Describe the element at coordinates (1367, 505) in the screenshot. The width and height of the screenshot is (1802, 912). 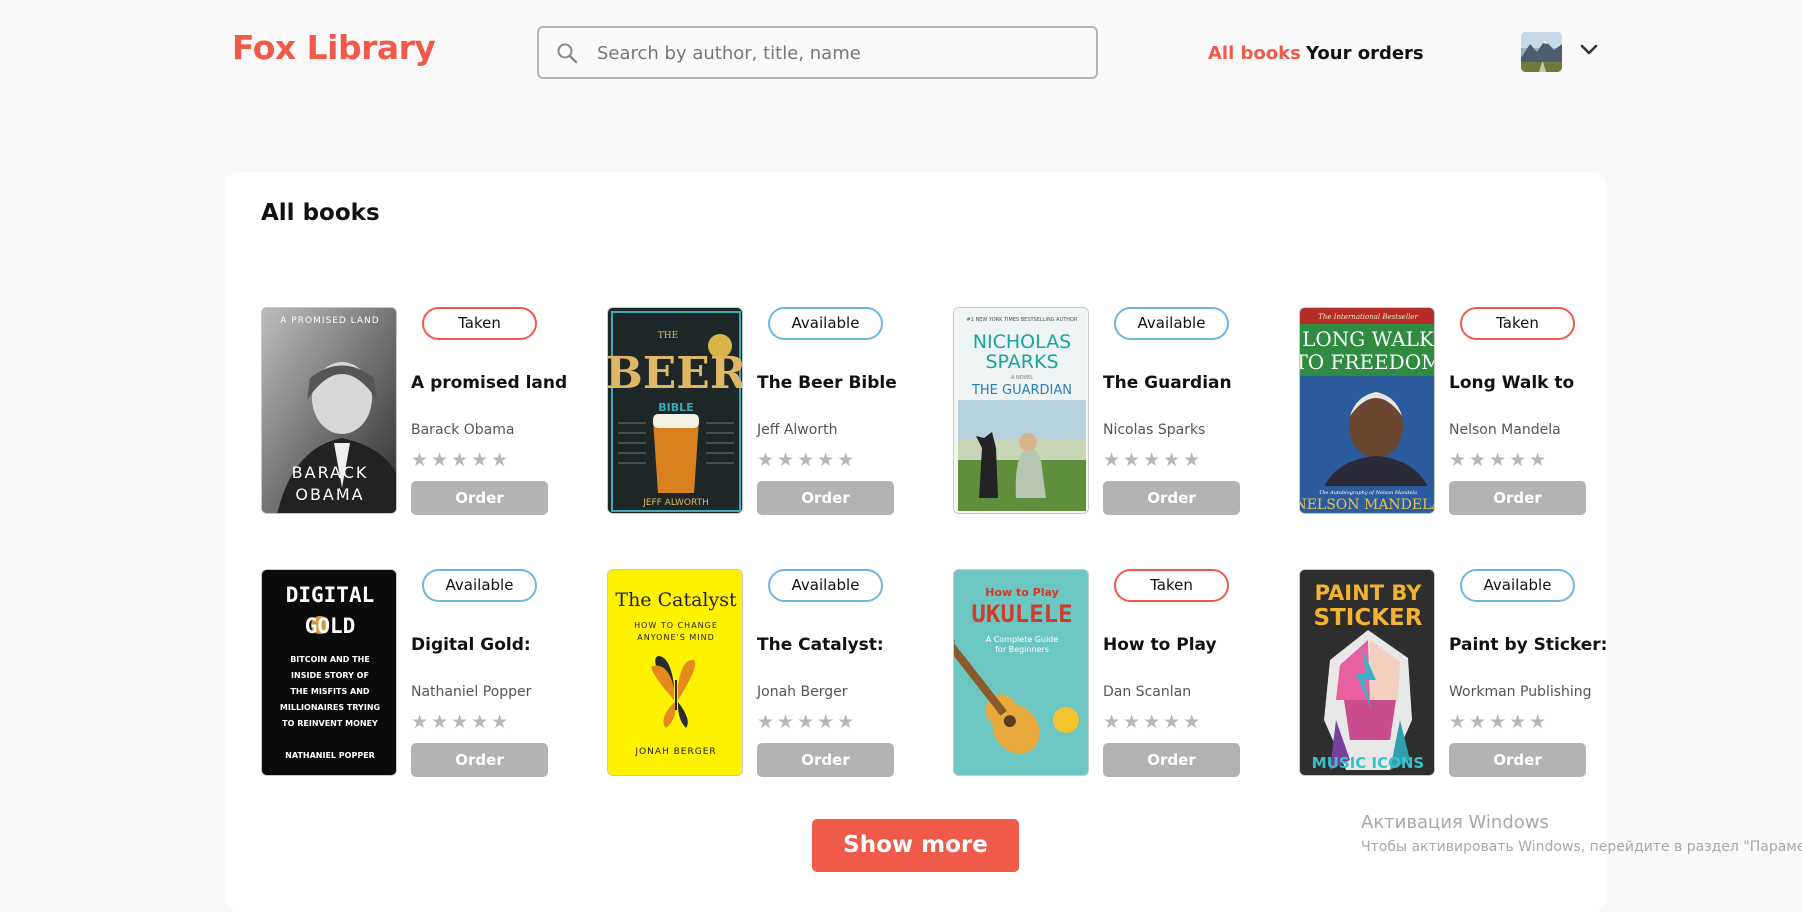
I see `svg-text: NELSON MANDELA` at that location.